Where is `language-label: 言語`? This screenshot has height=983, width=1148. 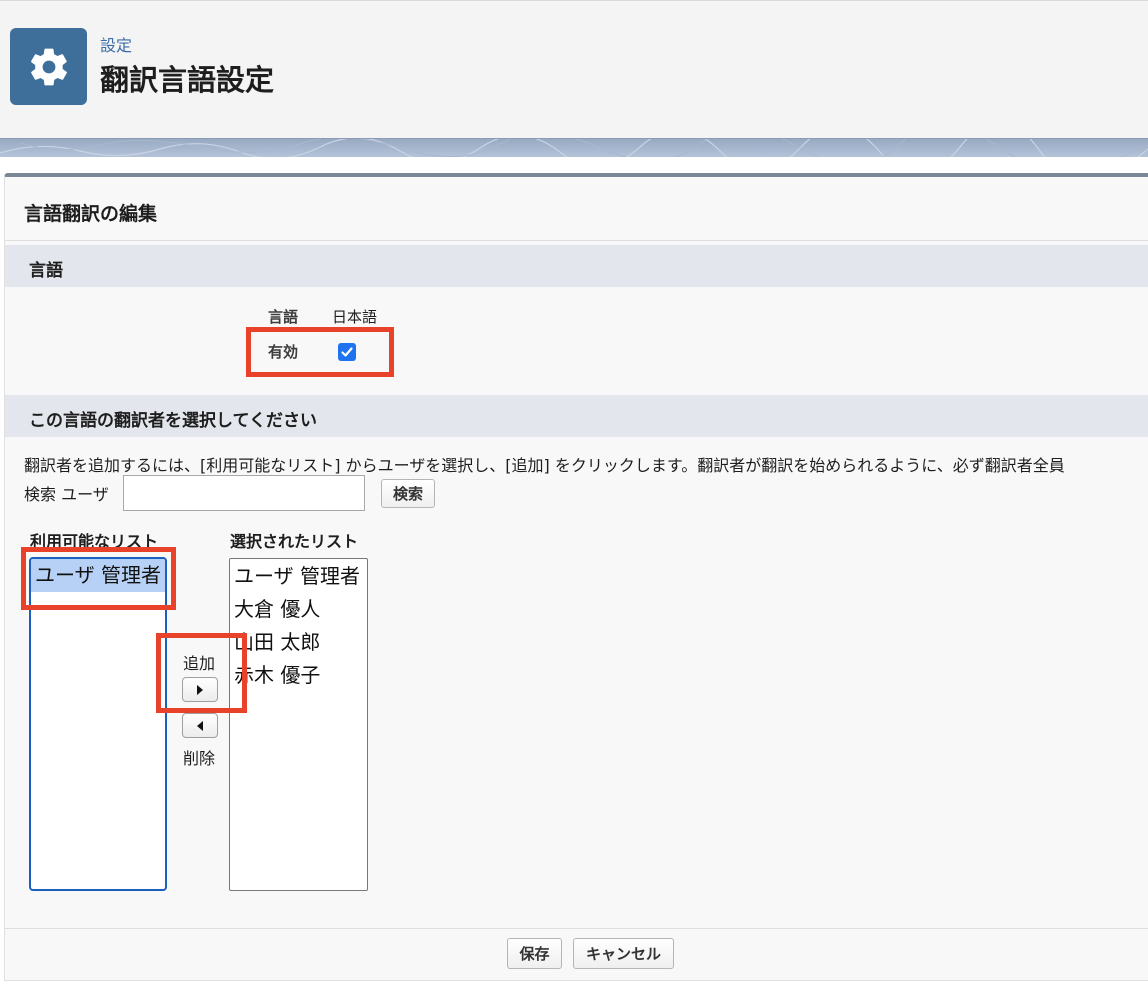 language-label: 言語 is located at coordinates (283, 317).